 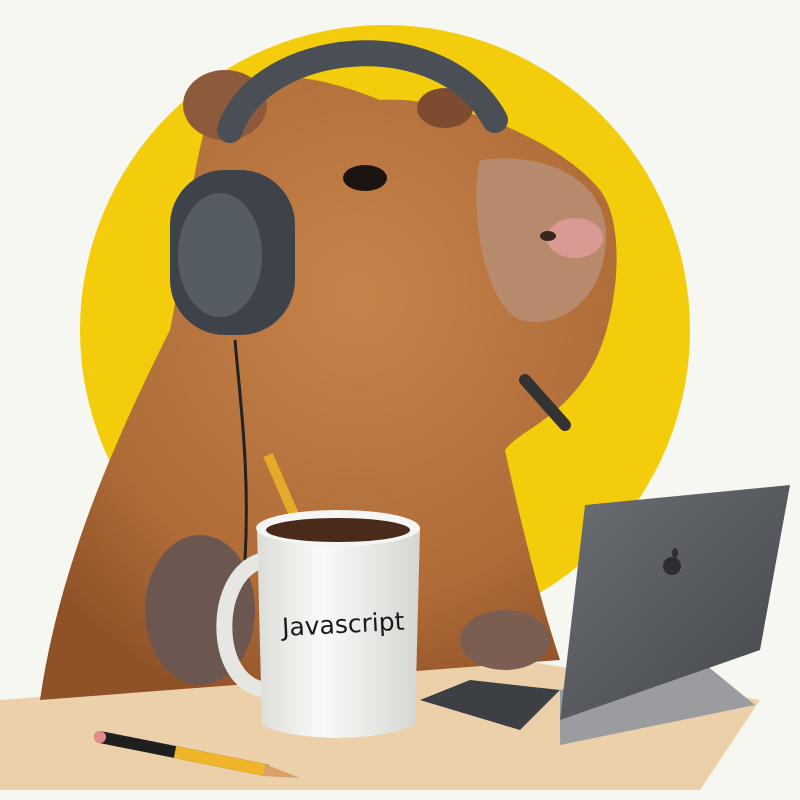 What do you see at coordinates (338, 530) in the screenshot?
I see `coffee` at bounding box center [338, 530].